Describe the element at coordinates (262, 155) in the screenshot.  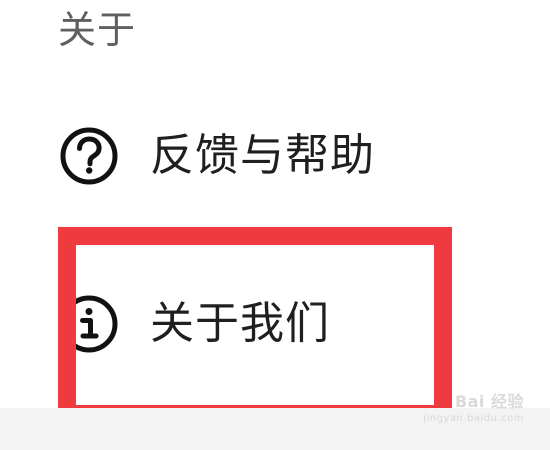
I see `feedback-help-label: 反馈与帮助` at that location.